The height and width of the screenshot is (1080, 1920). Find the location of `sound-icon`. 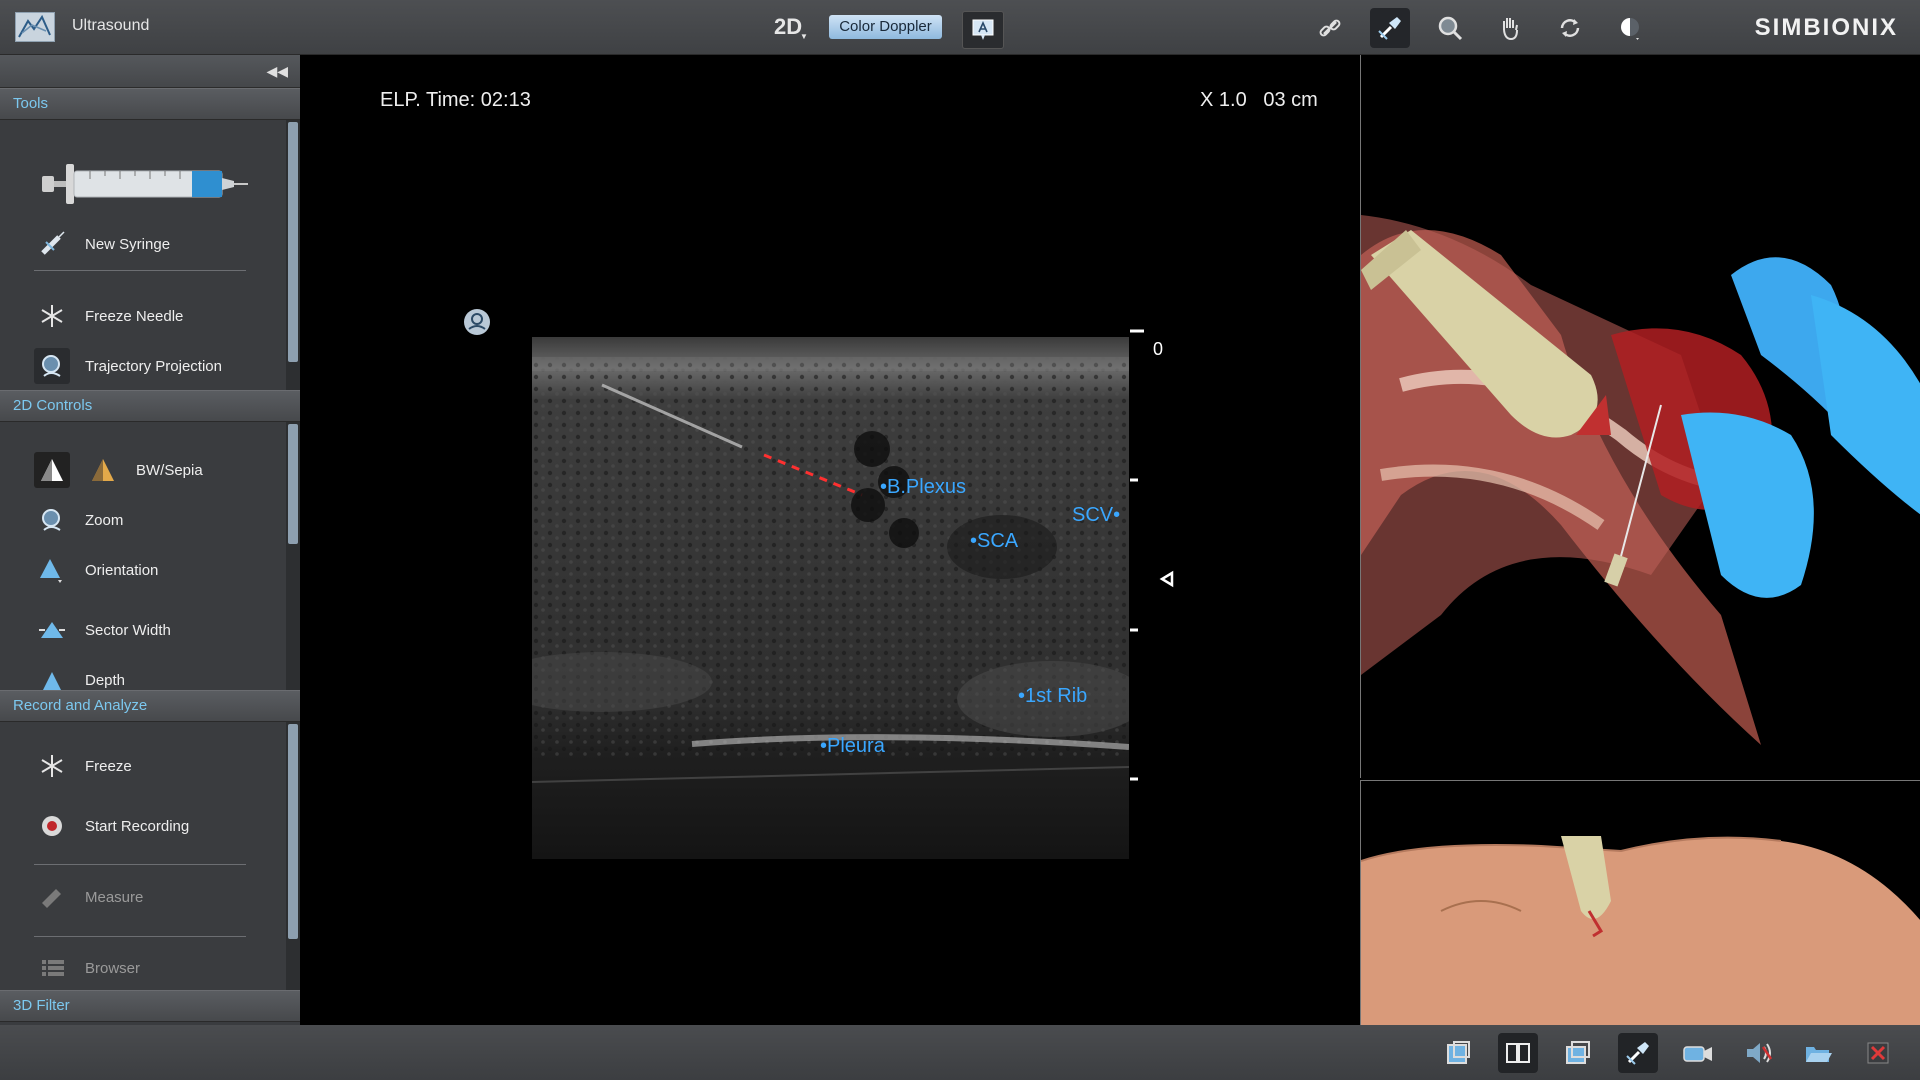

sound-icon is located at coordinates (1760, 1053).